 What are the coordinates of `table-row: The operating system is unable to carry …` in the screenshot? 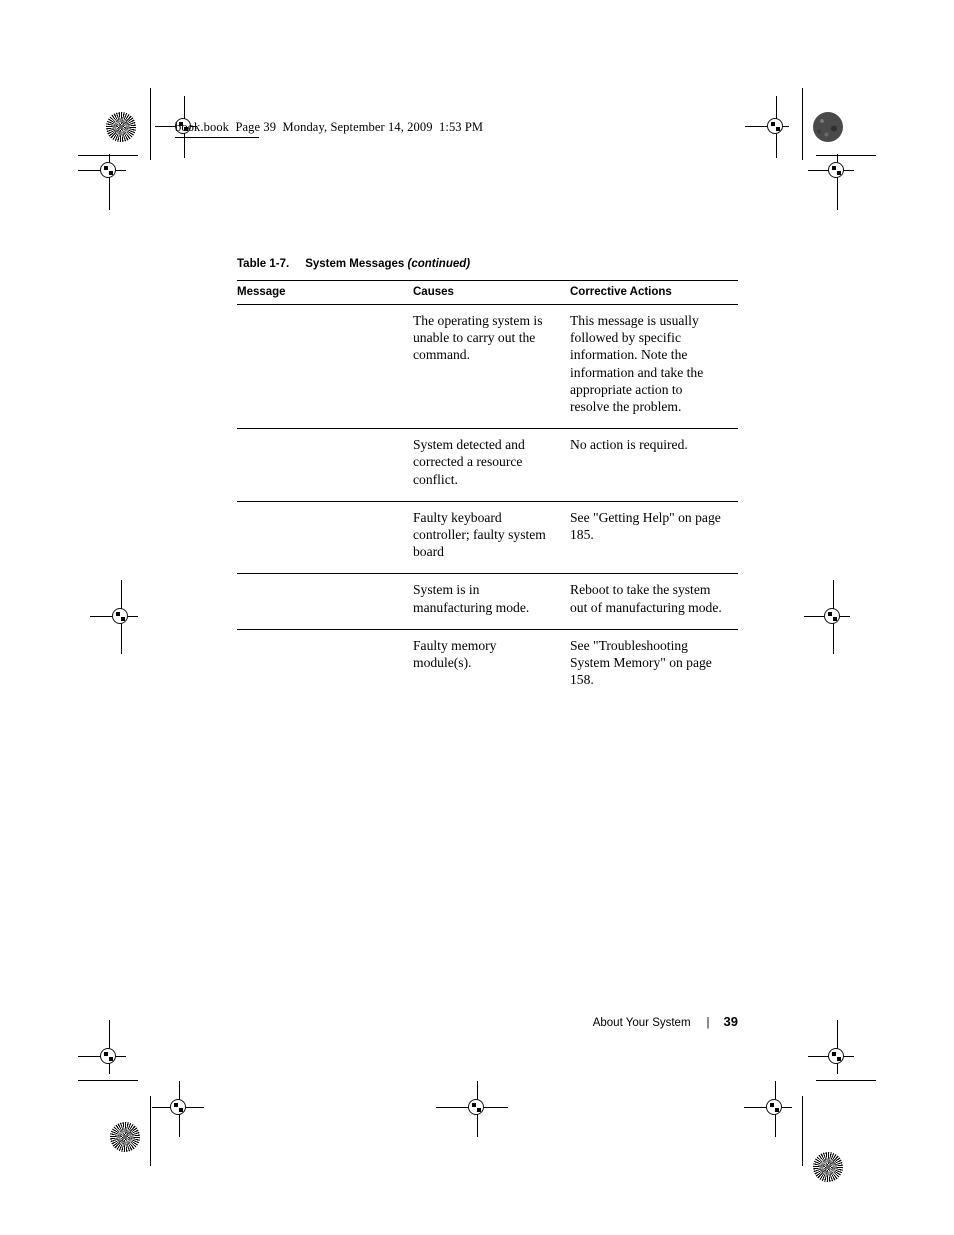 It's located at (487, 367).